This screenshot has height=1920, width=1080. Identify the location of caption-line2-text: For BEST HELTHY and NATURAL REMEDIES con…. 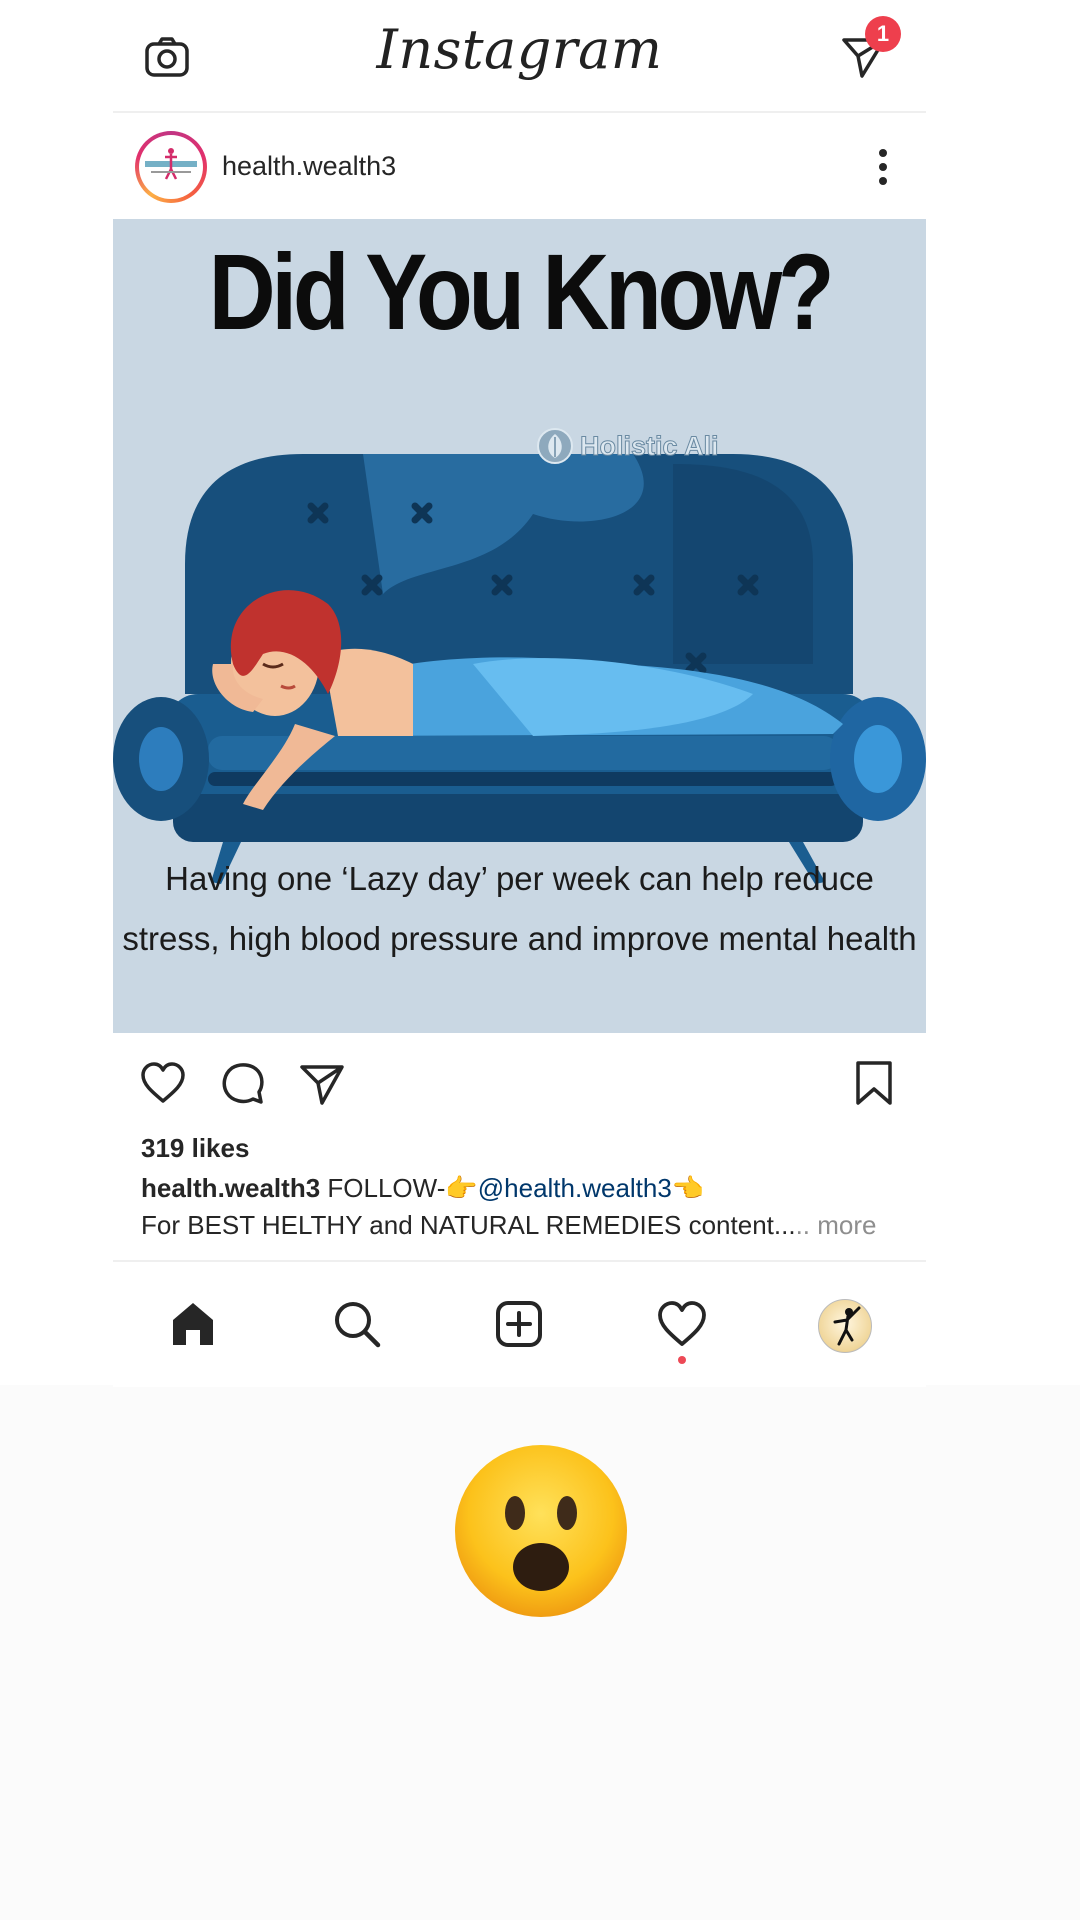
(468, 1225).